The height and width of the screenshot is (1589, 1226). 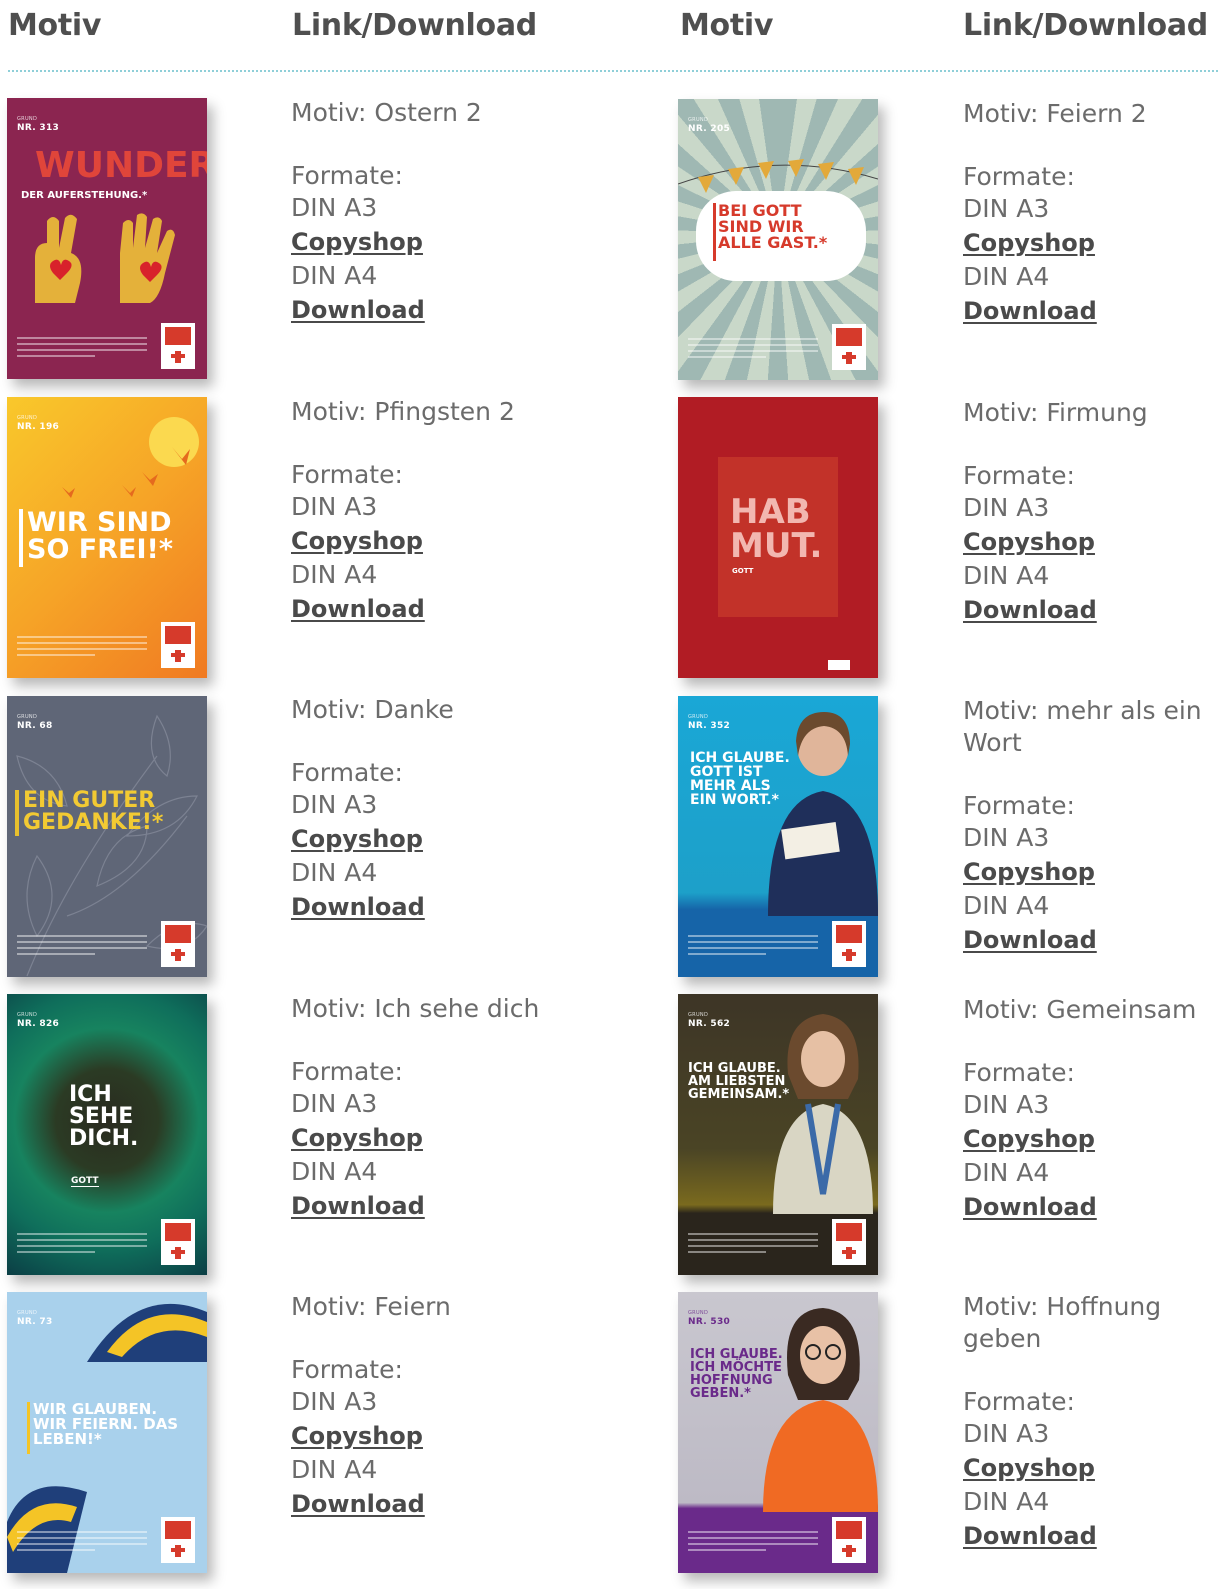 What do you see at coordinates (38, 124) in the screenshot?
I see `poster-number: GRUND NR. 313` at bounding box center [38, 124].